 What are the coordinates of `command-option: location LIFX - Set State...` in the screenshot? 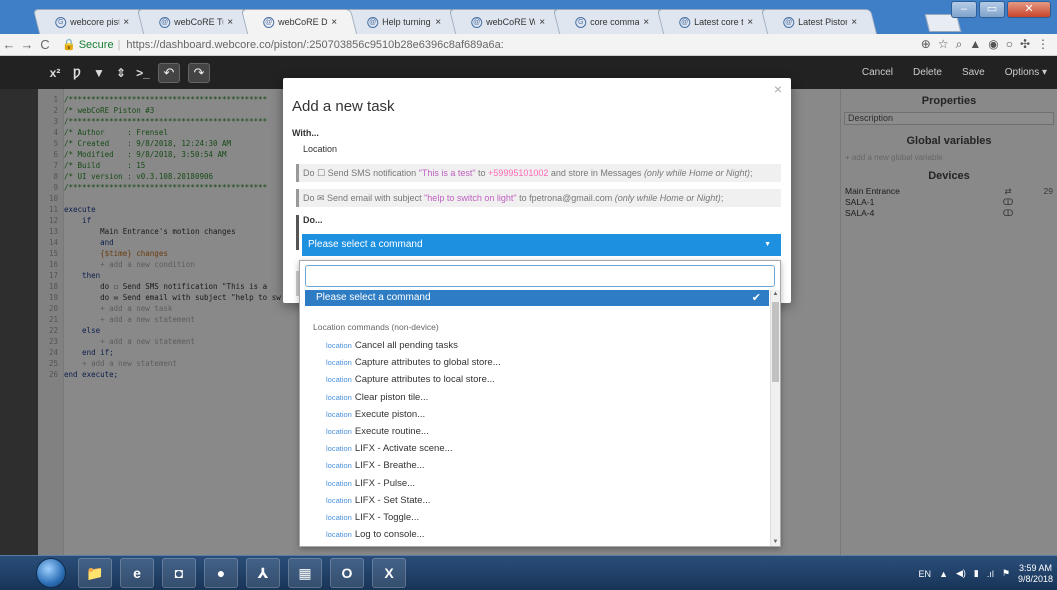 It's located at (546, 500).